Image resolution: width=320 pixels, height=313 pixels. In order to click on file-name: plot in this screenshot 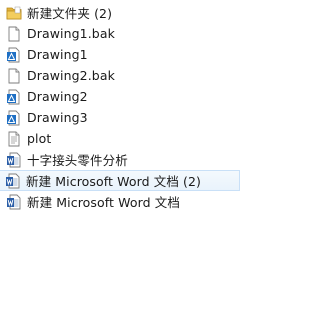, I will do `click(39, 138)`.